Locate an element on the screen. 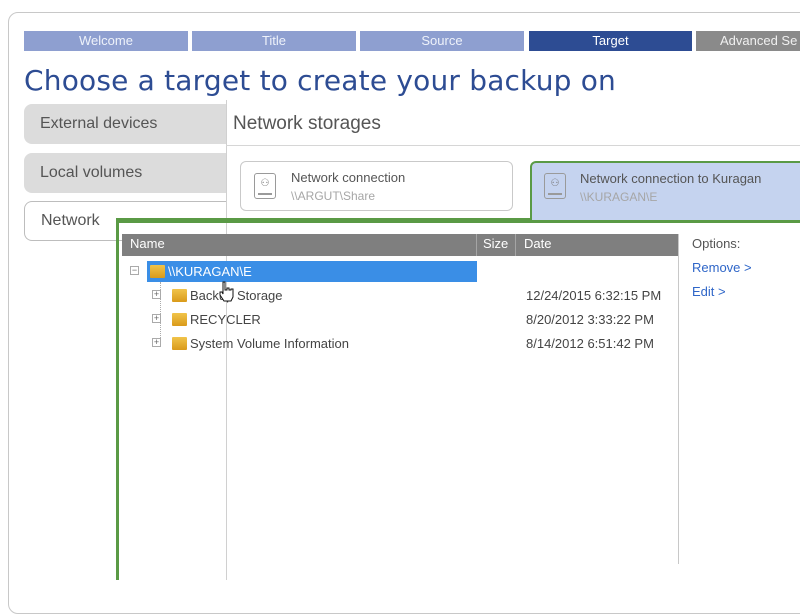 The height and width of the screenshot is (614, 800). panel-divider is located at coordinates (513, 145).